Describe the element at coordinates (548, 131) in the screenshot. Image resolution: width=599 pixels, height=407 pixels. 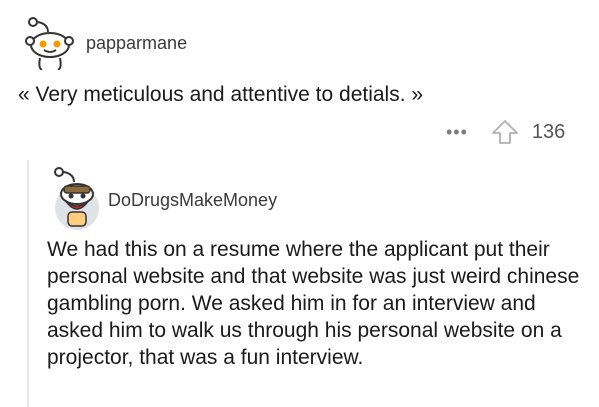
I see `vote-score: 136` at that location.